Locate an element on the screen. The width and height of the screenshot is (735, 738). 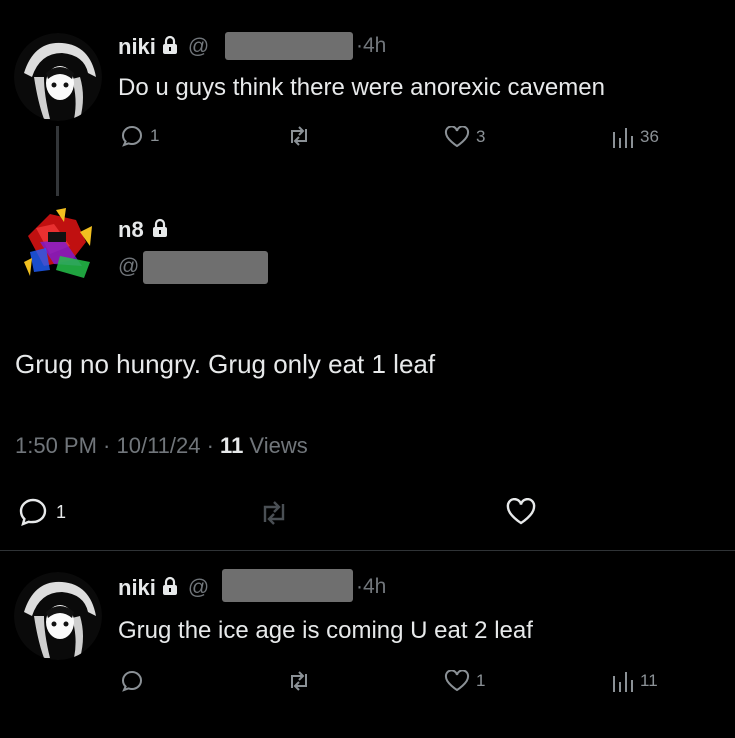
views-button: 11 is located at coordinates (634, 681).